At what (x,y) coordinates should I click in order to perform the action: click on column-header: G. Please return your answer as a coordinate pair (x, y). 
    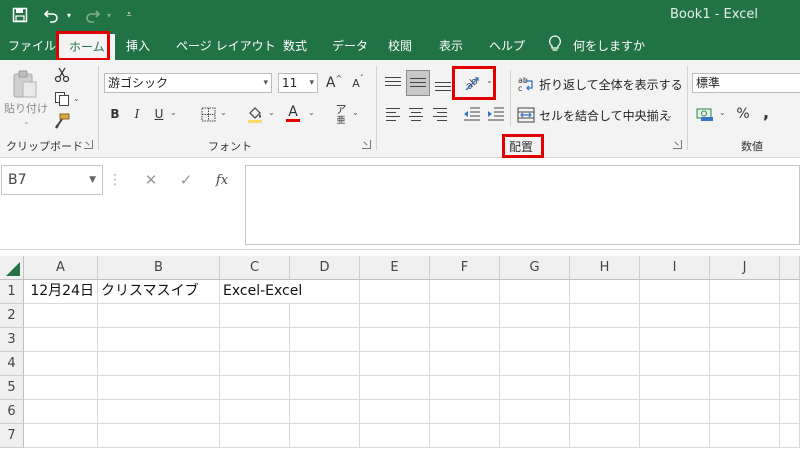
    Looking at the image, I should click on (535, 268).